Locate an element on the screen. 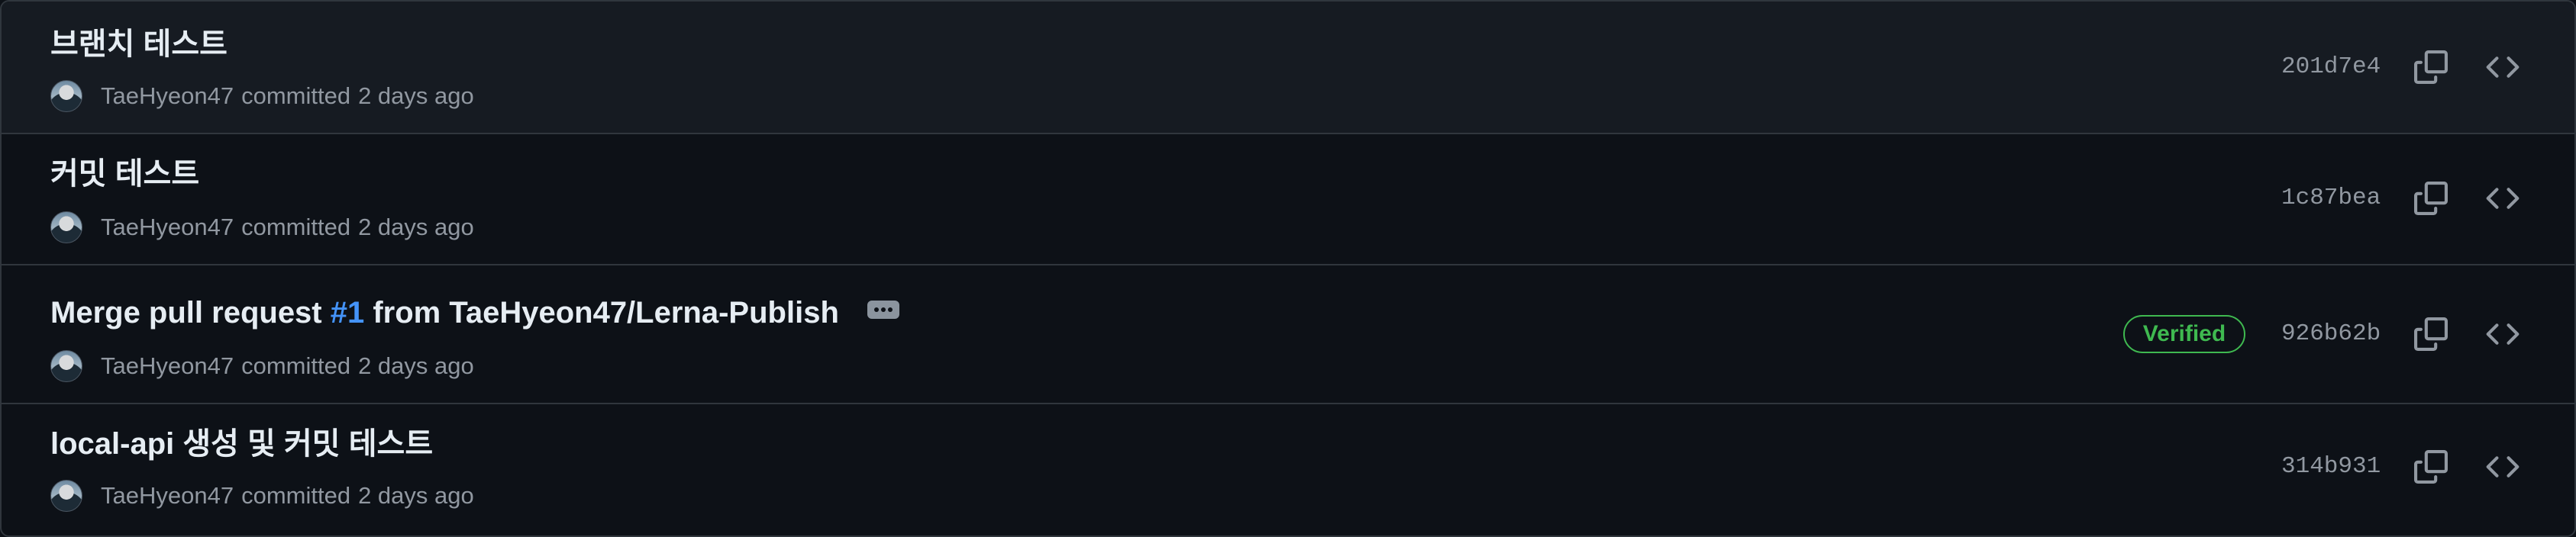  commit-title-text: 커밋 테스트 is located at coordinates (124, 174).